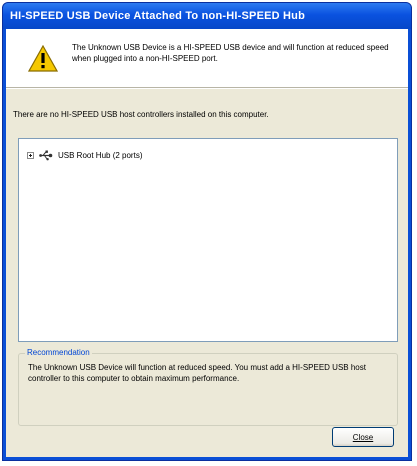 This screenshot has width=417, height=466. I want to click on warning-icon, so click(43, 58).